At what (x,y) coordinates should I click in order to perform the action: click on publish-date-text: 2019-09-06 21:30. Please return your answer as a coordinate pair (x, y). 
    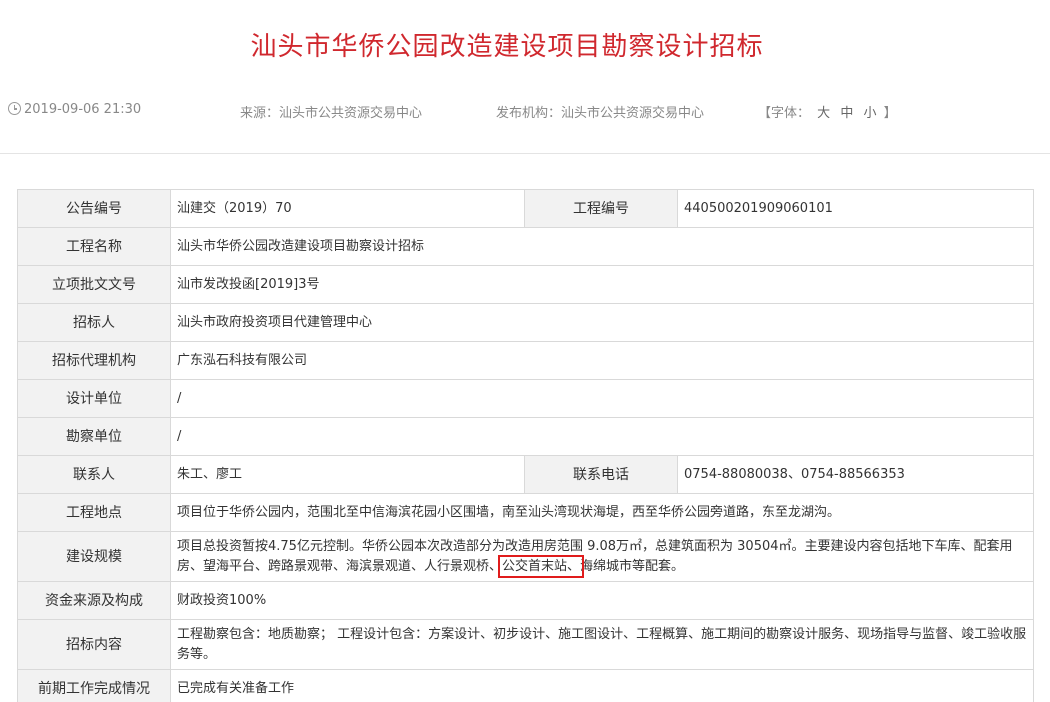
    Looking at the image, I should click on (83, 109).